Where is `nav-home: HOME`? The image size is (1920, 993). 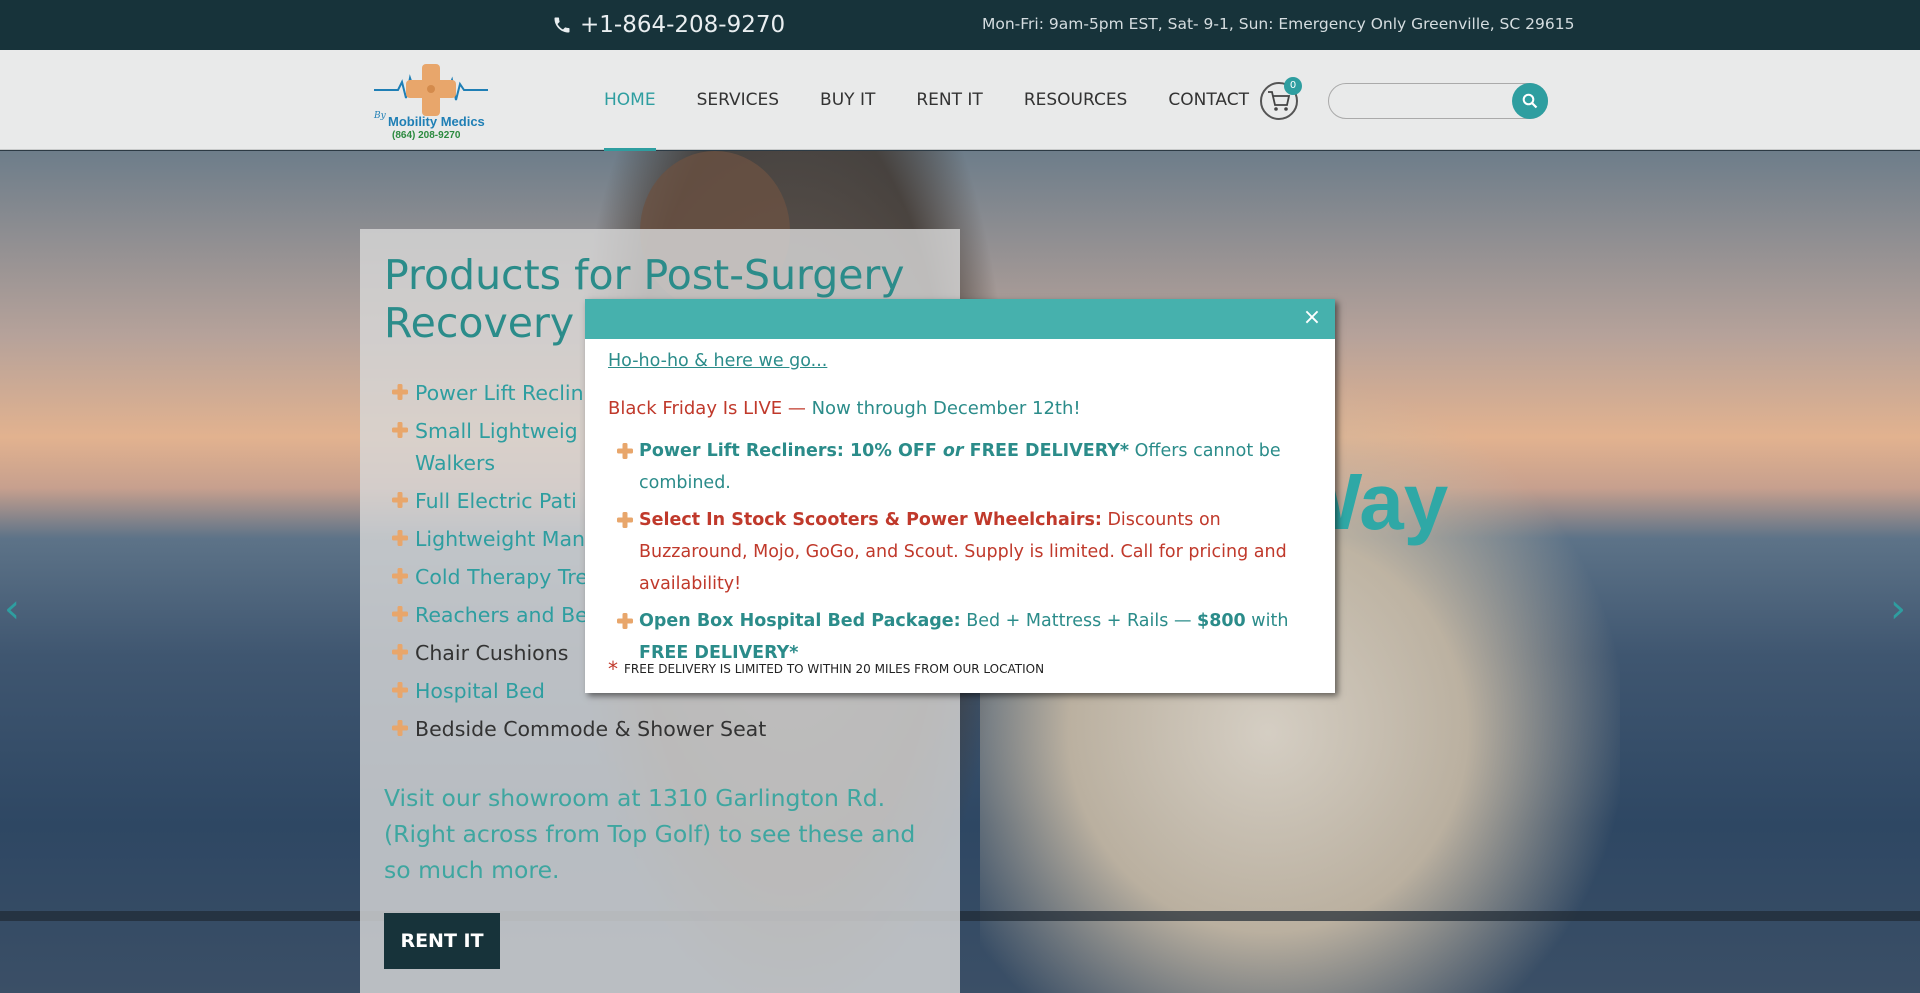 nav-home: HOME is located at coordinates (630, 100).